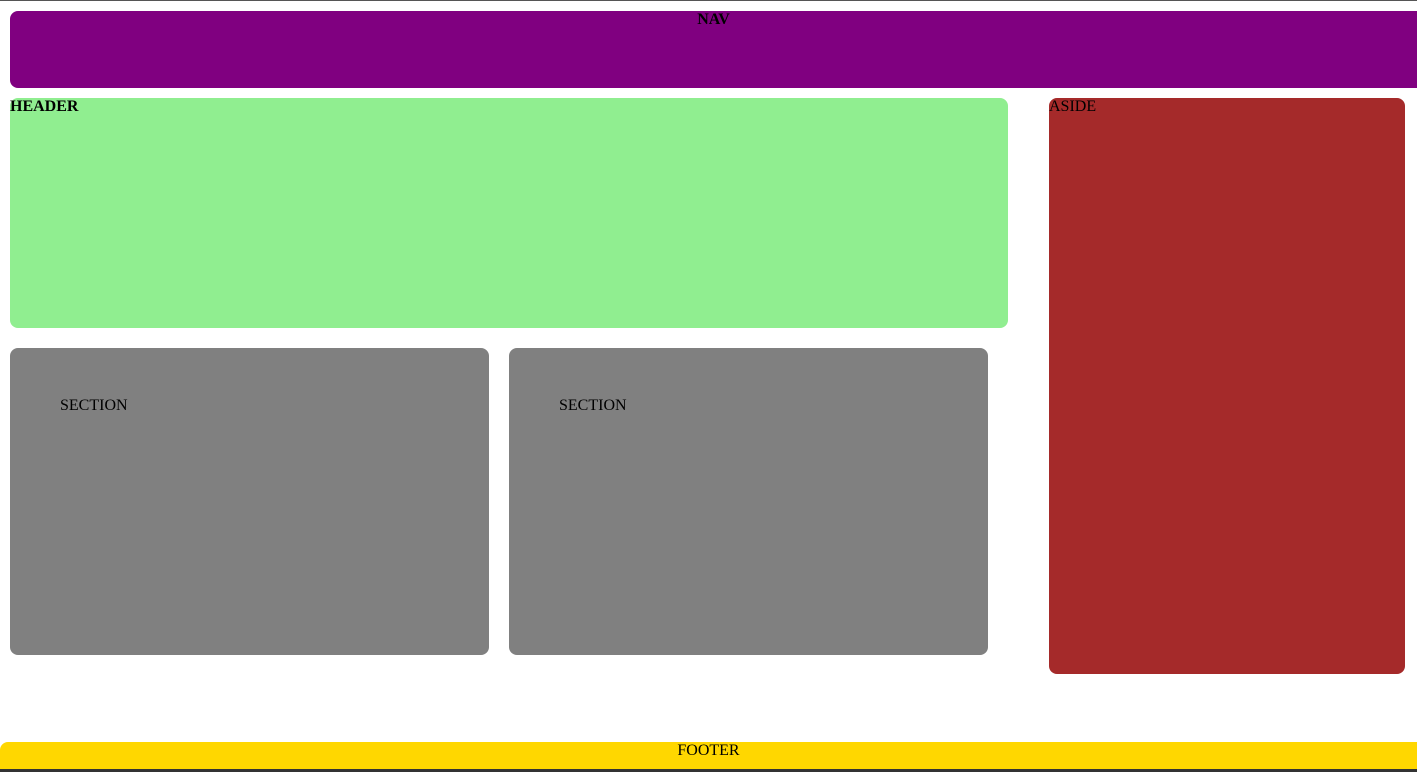  What do you see at coordinates (713, 49) in the screenshot?
I see `nav-bar: NAV` at bounding box center [713, 49].